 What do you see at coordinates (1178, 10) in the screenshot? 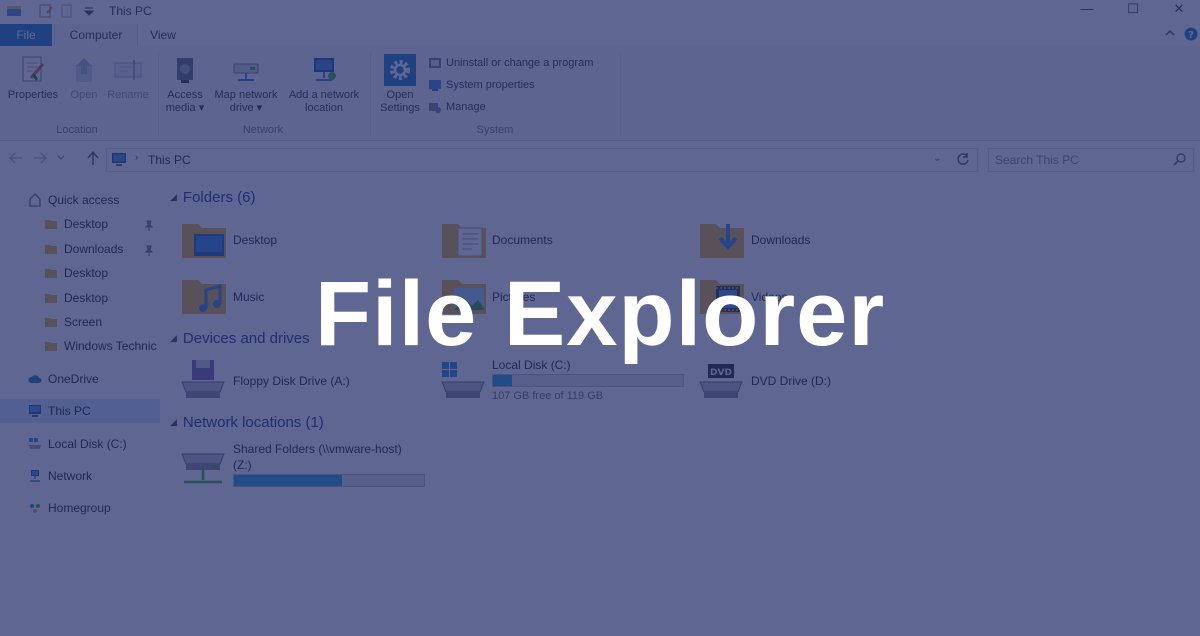
I see `close-button: ✕` at bounding box center [1178, 10].